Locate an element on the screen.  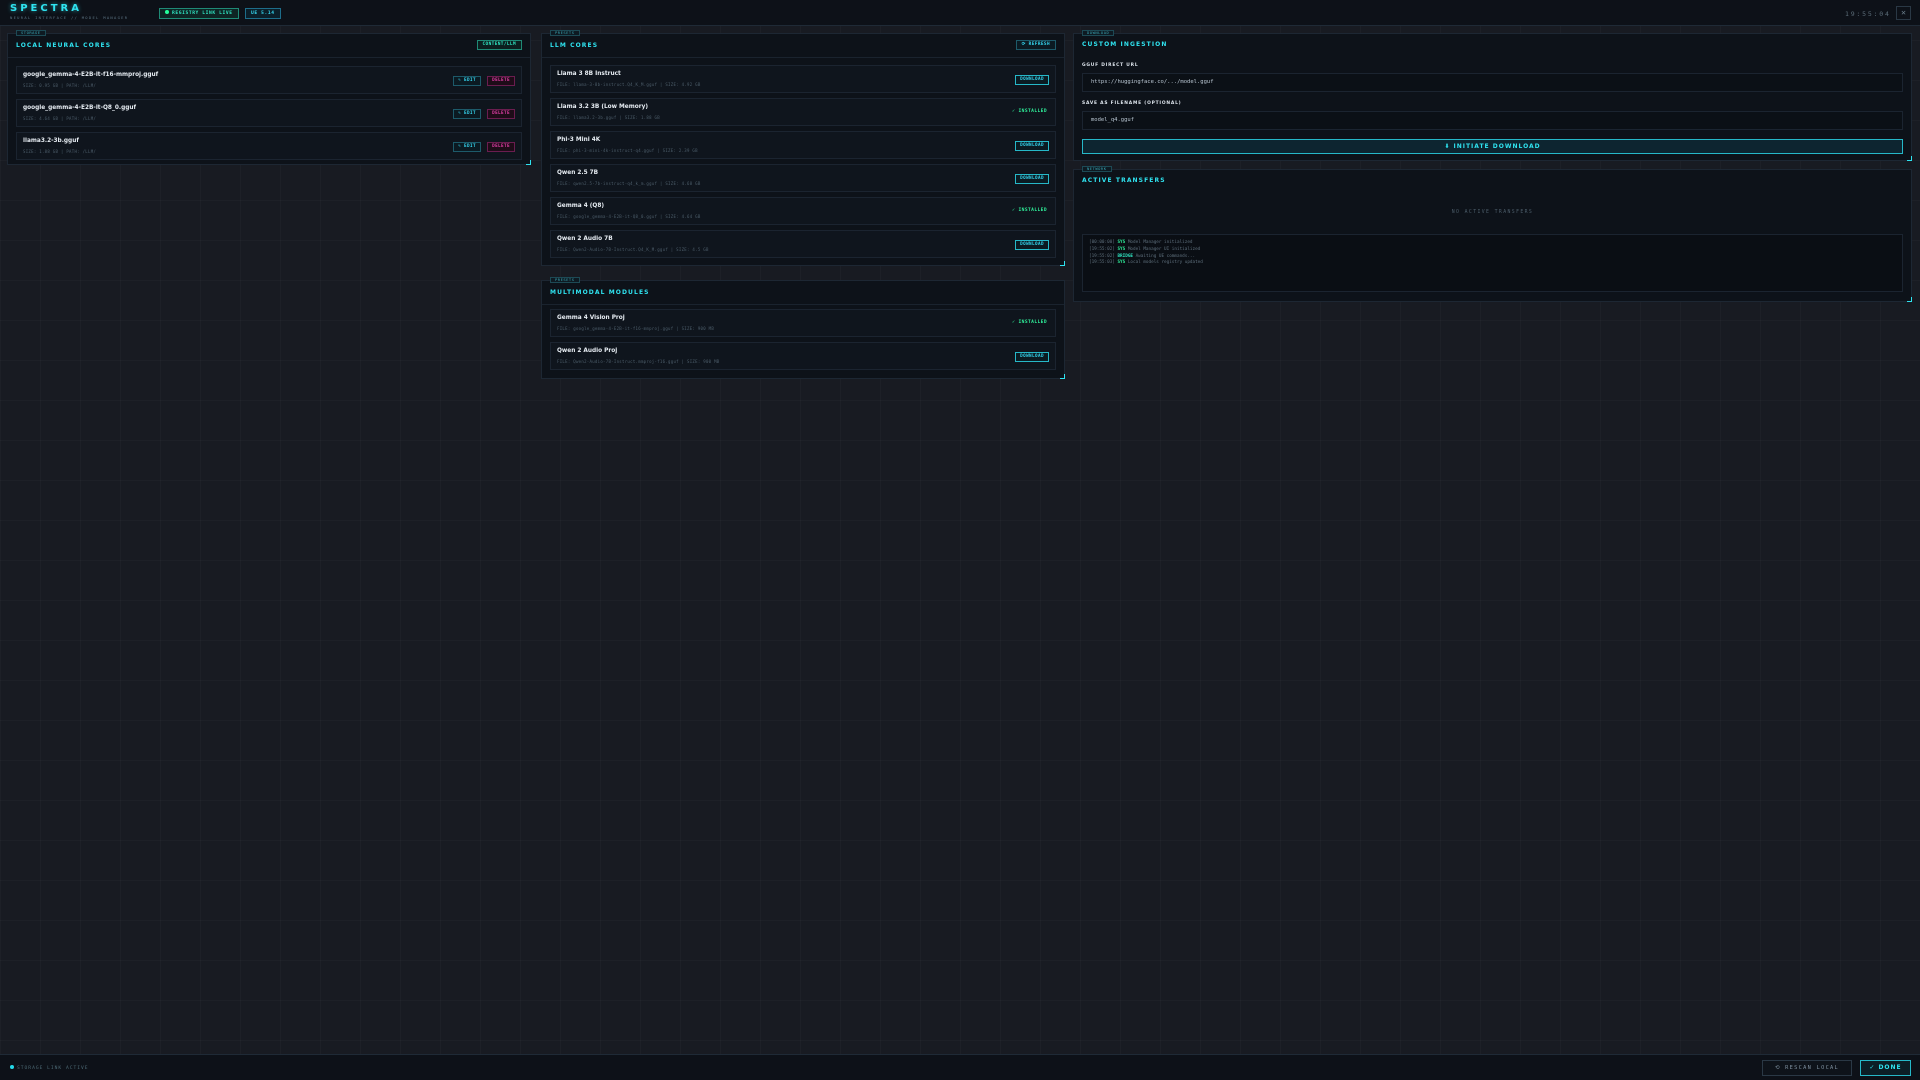
log-message: Model Manager initialized is located at coordinates (1160, 242).